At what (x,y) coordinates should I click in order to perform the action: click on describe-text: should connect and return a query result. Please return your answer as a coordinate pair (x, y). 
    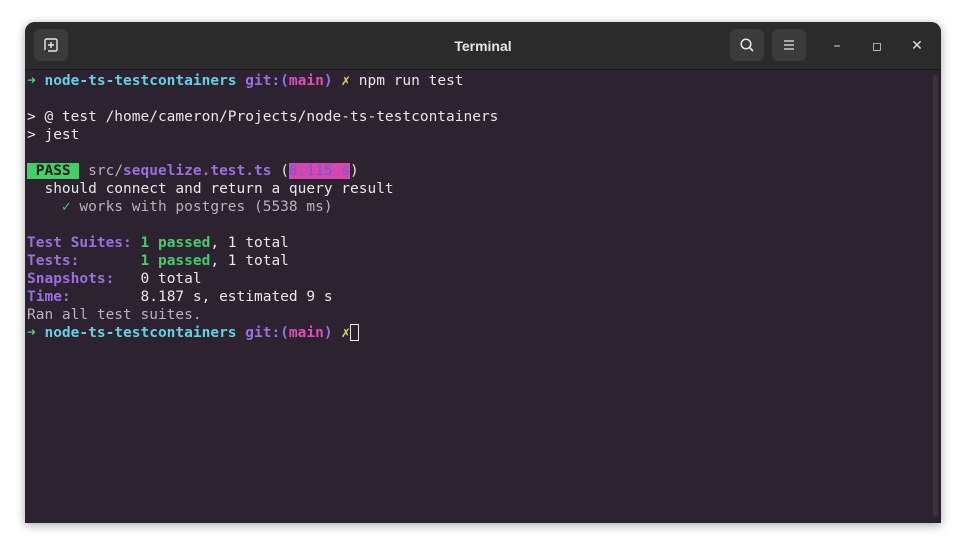
    Looking at the image, I should click on (219, 189).